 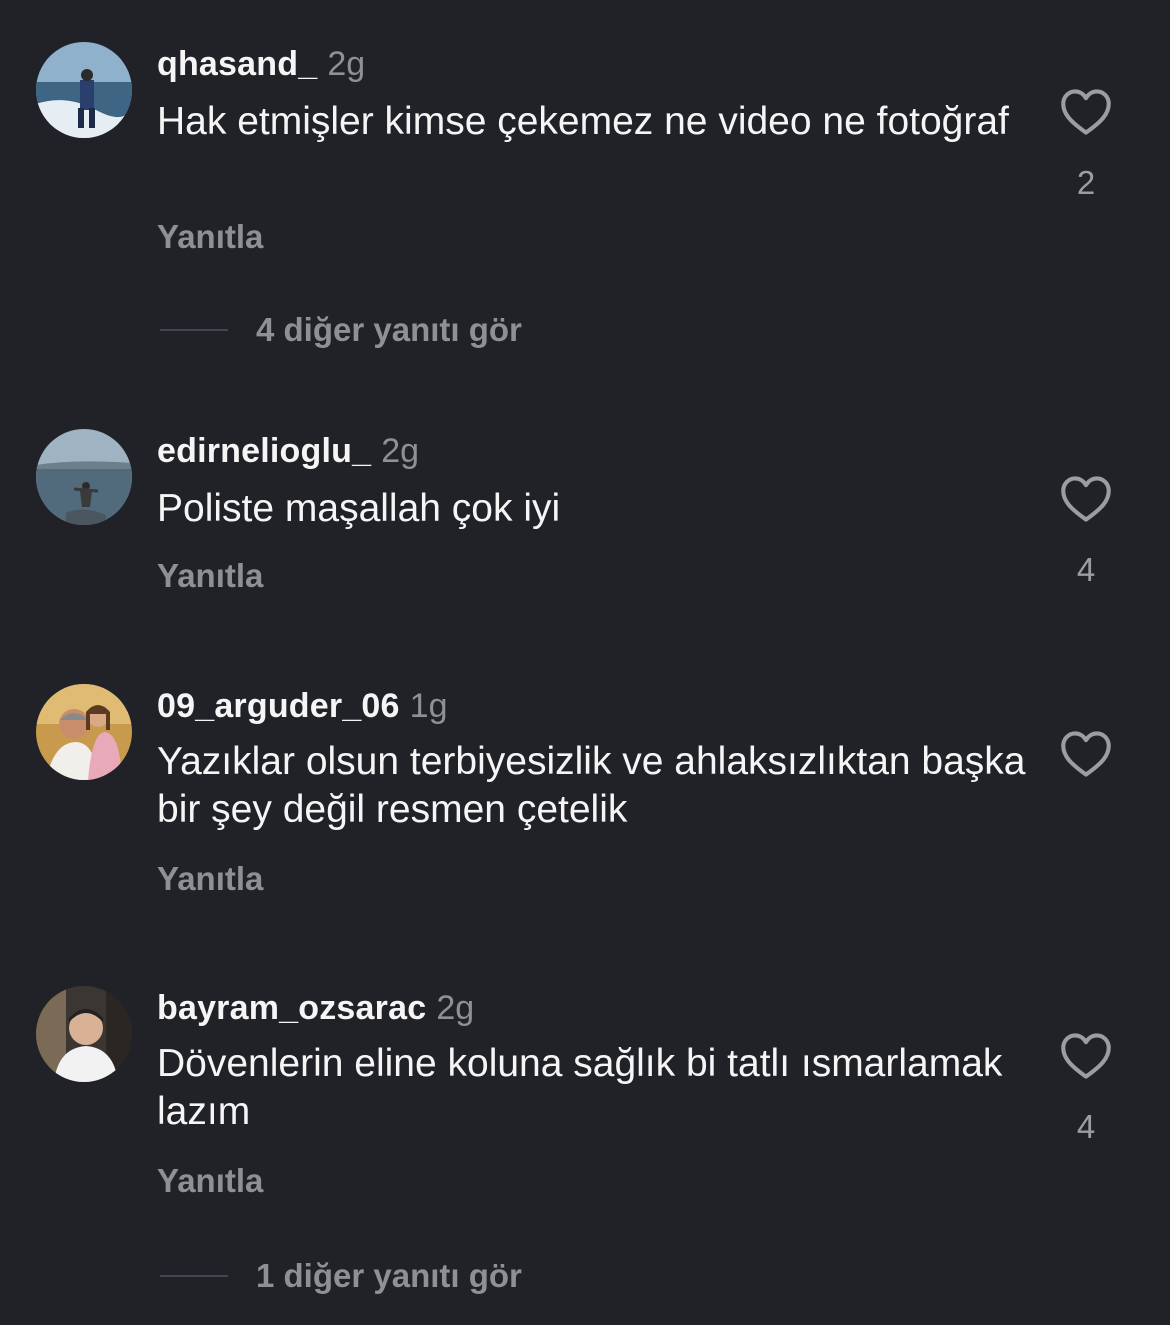 What do you see at coordinates (237, 64) in the screenshot?
I see `username: qhasand_` at bounding box center [237, 64].